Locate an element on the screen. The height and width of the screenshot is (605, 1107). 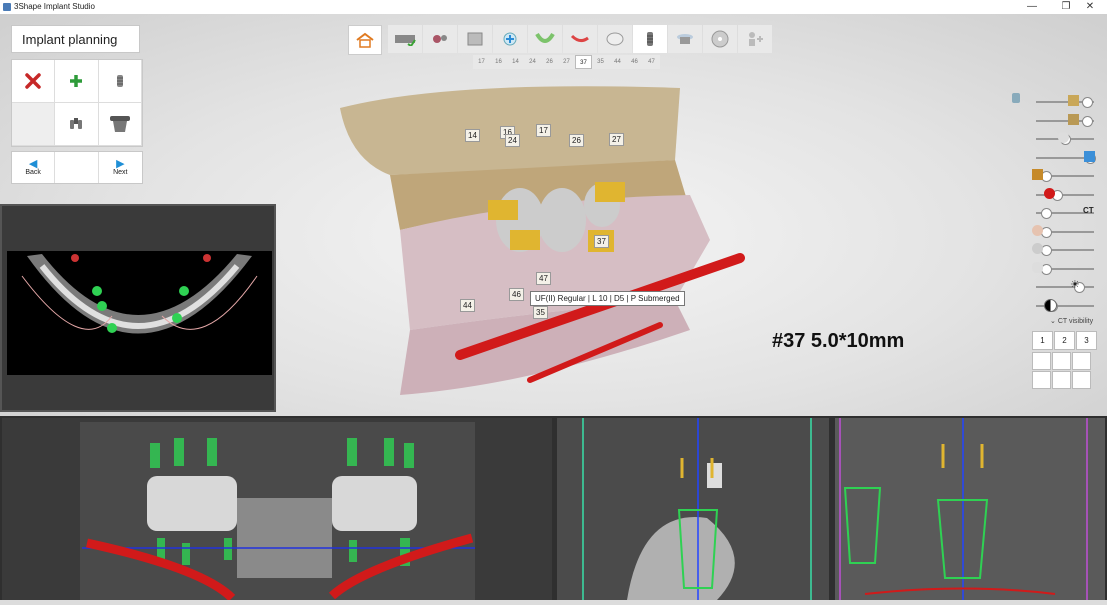
tangential-view is located at coordinates (970, 509).